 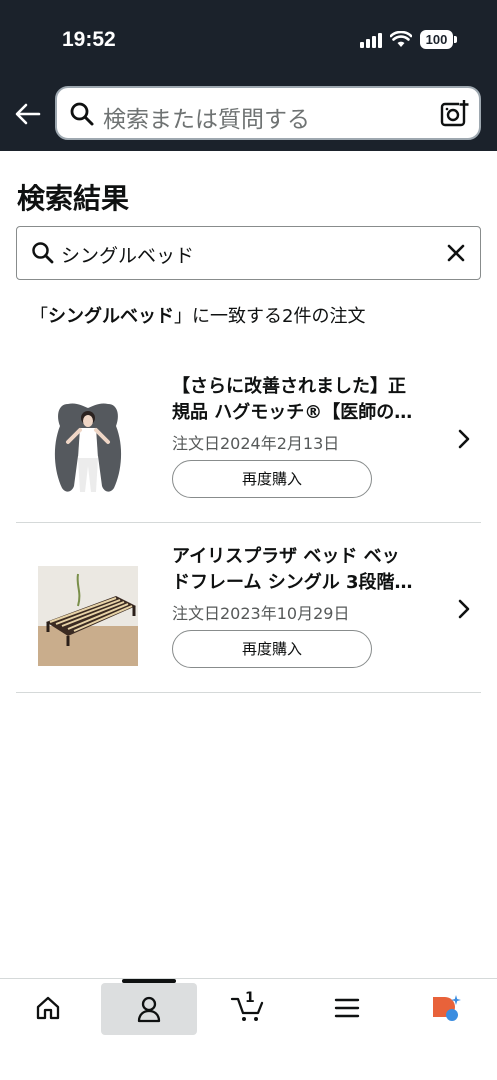 I want to click on menu-icon, so click(x=347, y=1008).